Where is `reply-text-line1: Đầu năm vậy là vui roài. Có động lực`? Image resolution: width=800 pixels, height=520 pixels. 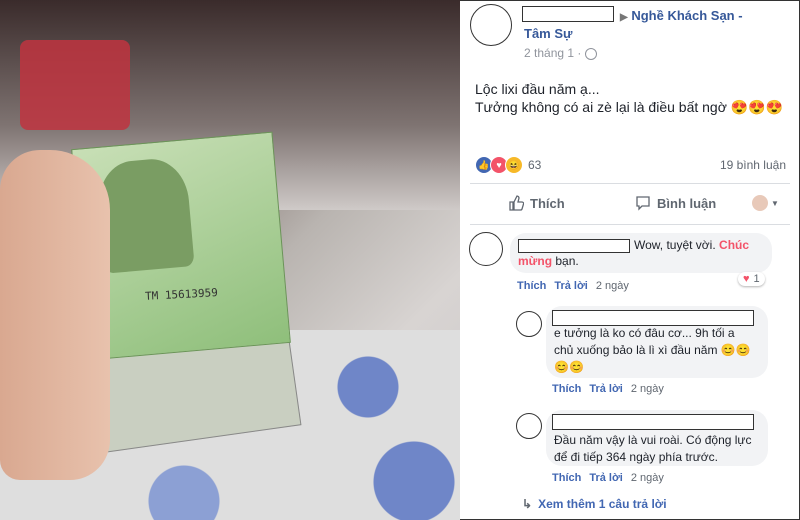 reply-text-line1: Đầu năm vậy là vui roài. Có động lực is located at coordinates (653, 440).